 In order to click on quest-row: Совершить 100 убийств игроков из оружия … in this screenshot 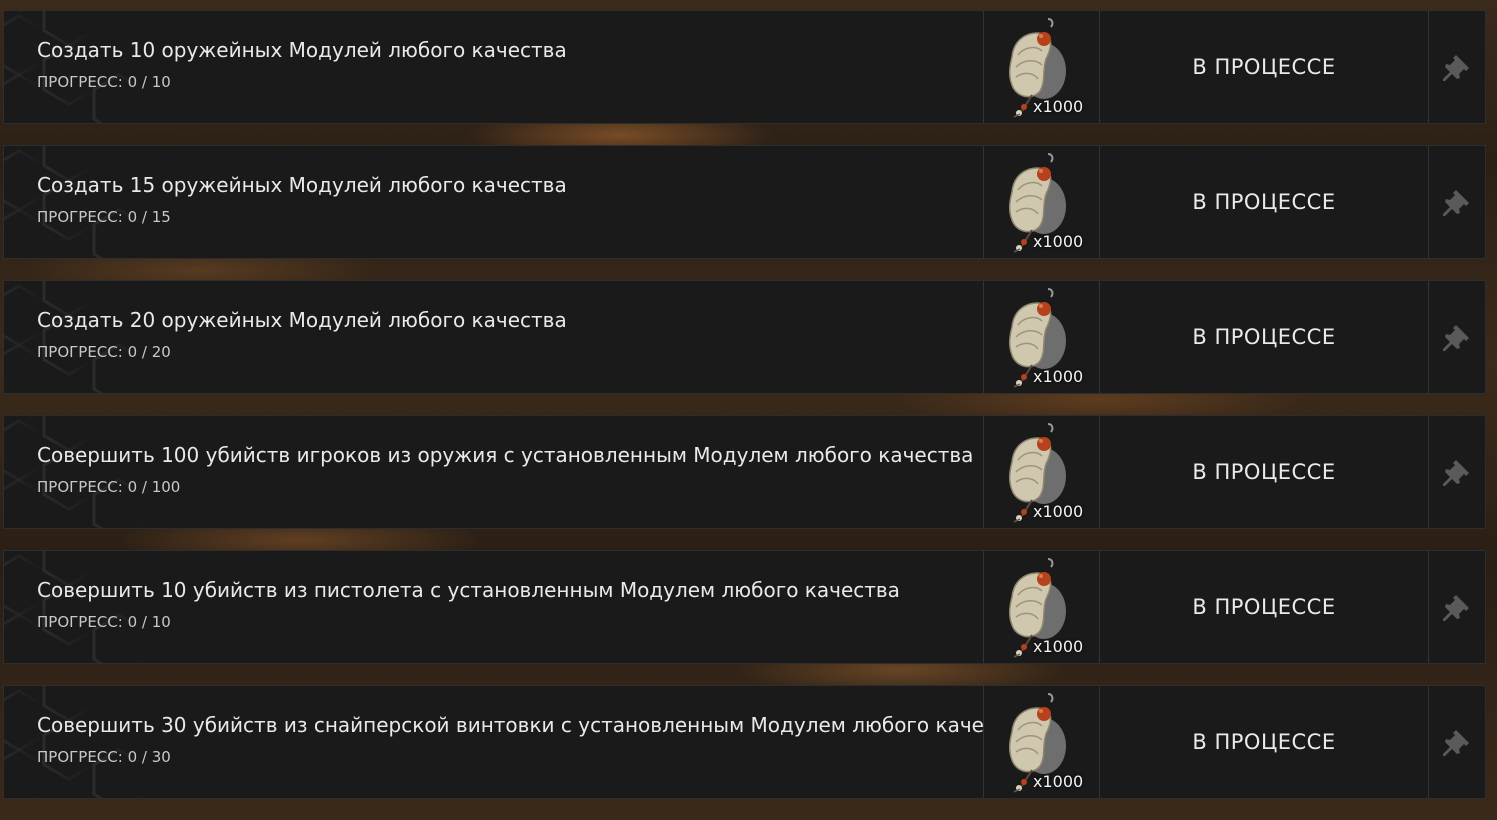, I will do `click(744, 472)`.